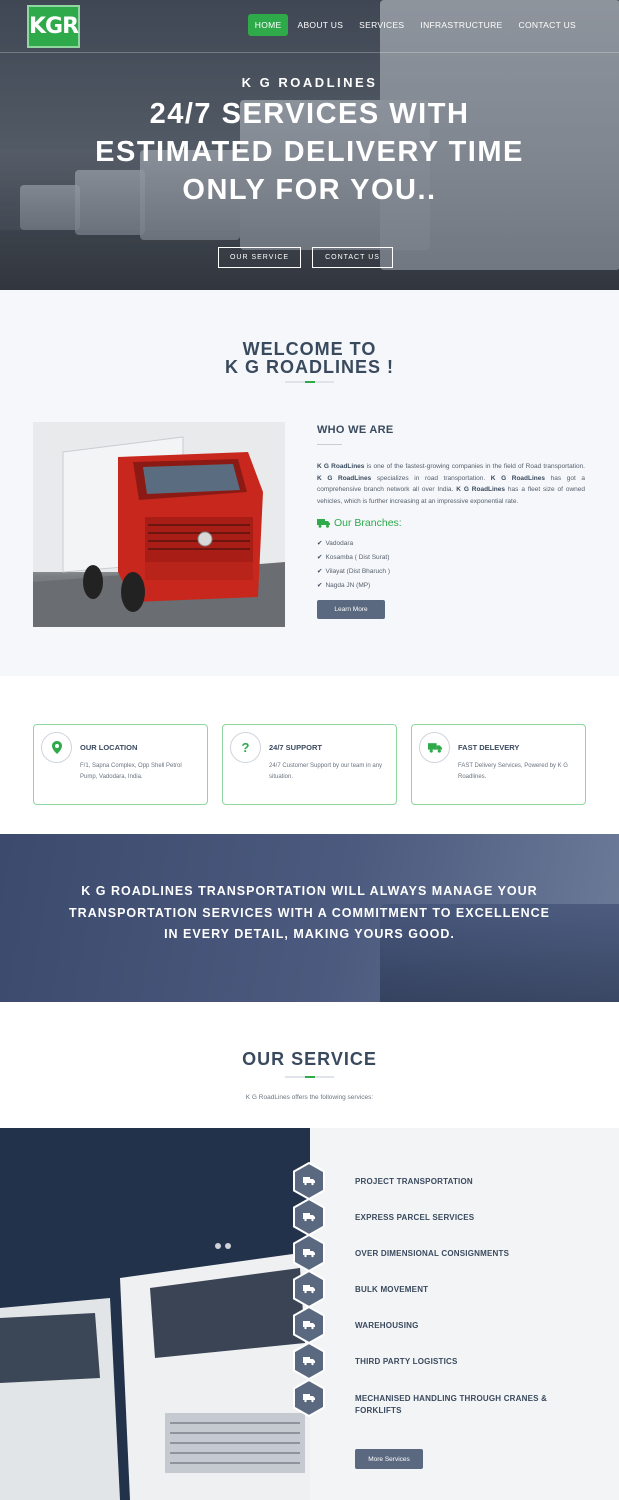 The image size is (619, 1500). Describe the element at coordinates (309, 82) in the screenshot. I see `hero-subtitle: K G ROADLINES` at that location.